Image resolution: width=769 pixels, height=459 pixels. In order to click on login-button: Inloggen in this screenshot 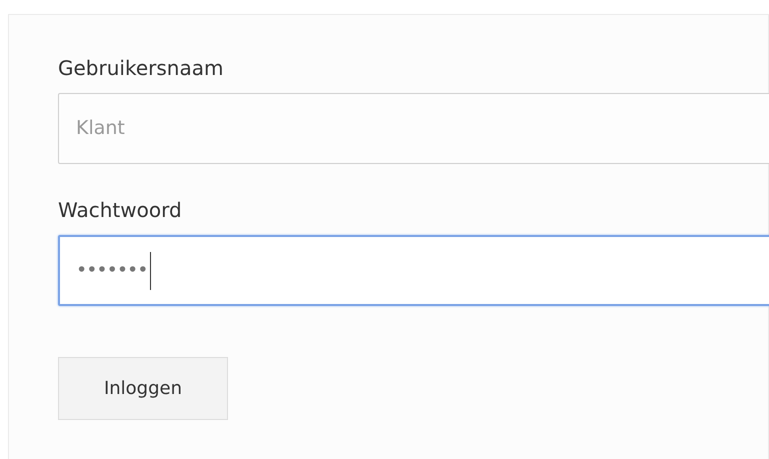, I will do `click(143, 388)`.